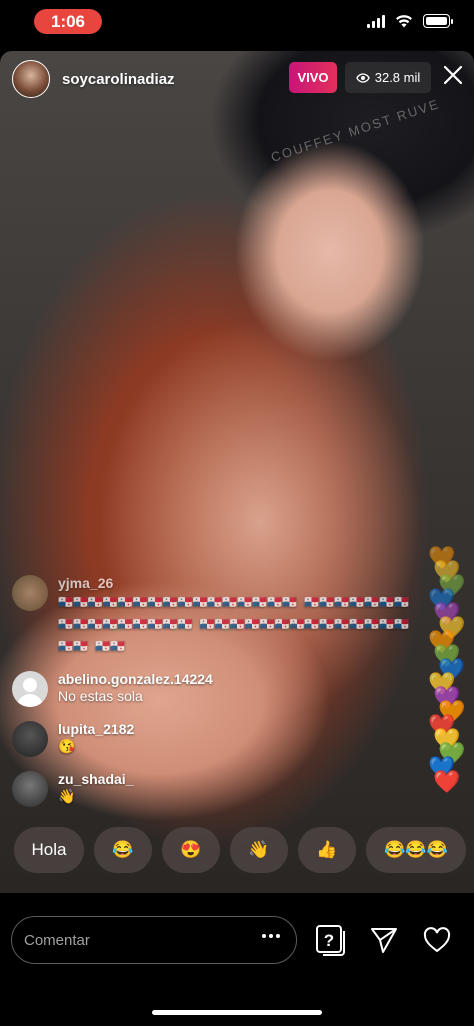 The width and height of the screenshot is (474, 1026). I want to click on viewer-count-badge: 32.8 mil, so click(388, 77).